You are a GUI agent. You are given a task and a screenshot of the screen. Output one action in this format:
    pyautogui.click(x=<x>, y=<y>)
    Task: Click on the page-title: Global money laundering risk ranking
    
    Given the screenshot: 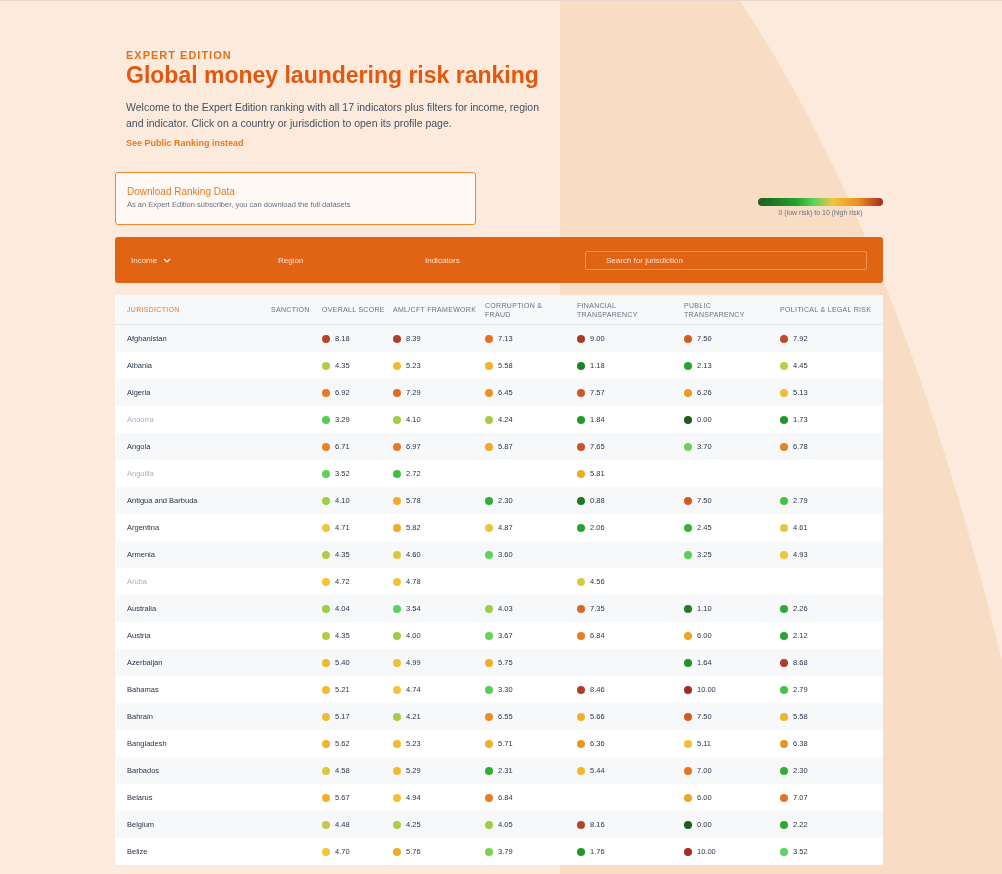 What is the action you would take?
    pyautogui.click(x=333, y=75)
    